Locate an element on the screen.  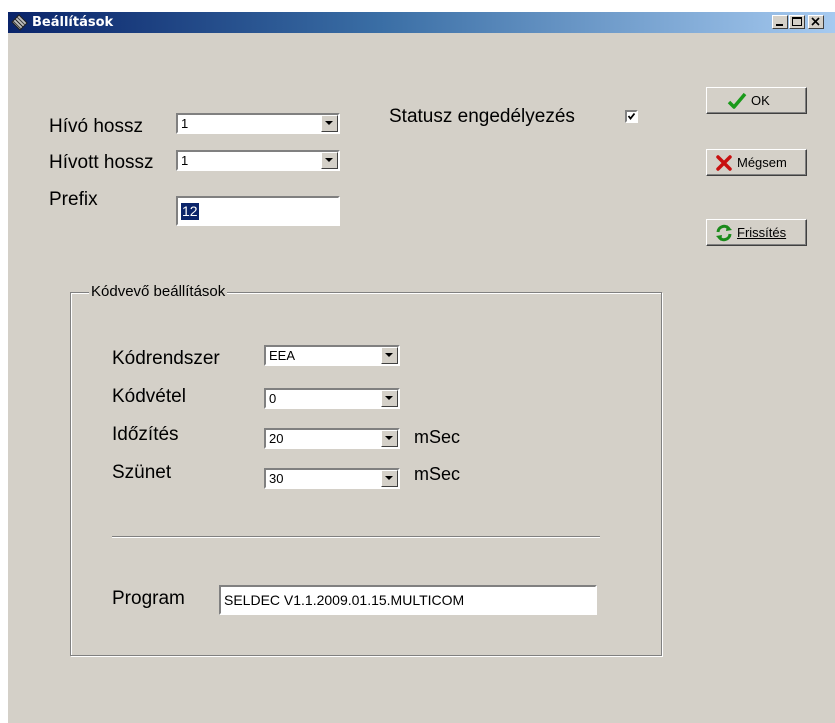
szunet-dropdown-button is located at coordinates (389, 478).